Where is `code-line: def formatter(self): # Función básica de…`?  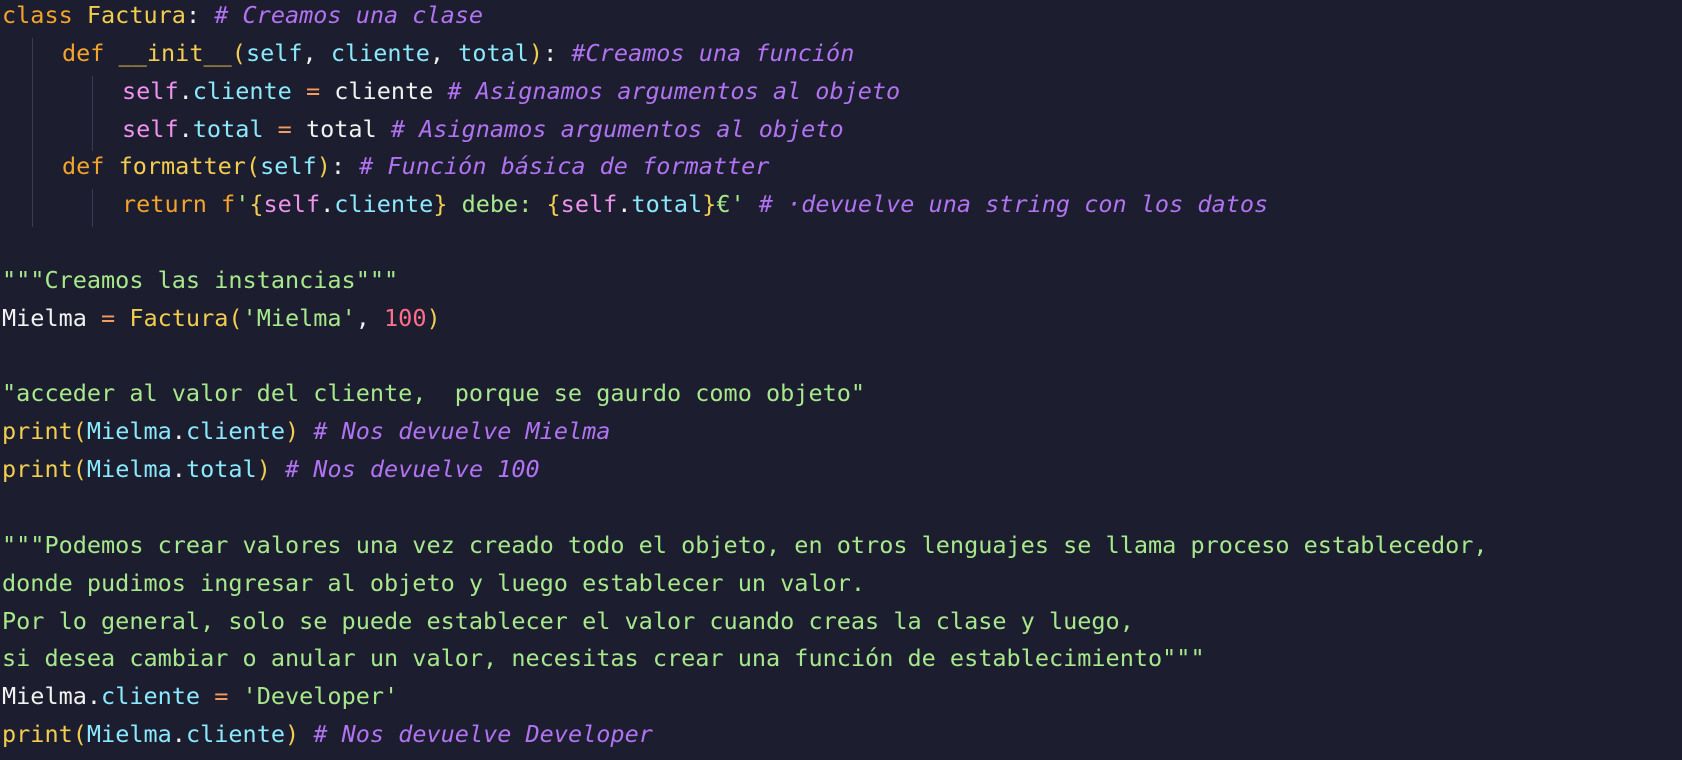 code-line: def formatter(self): # Función básica de… is located at coordinates (841, 170).